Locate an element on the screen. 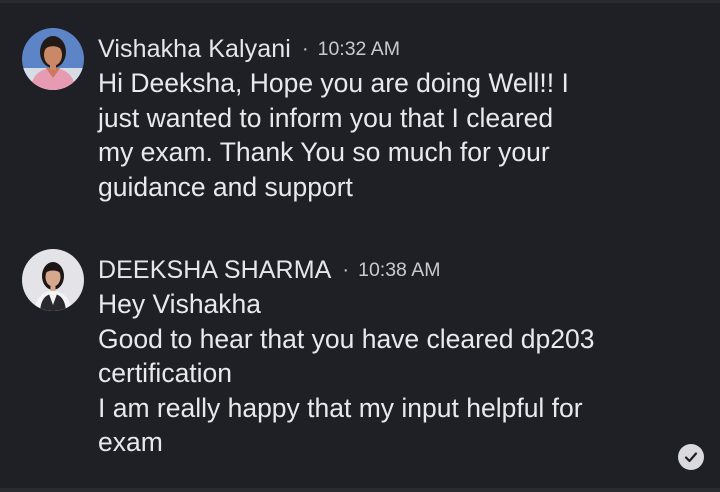  author-name: DEEKSHA SHARMA is located at coordinates (214, 270).